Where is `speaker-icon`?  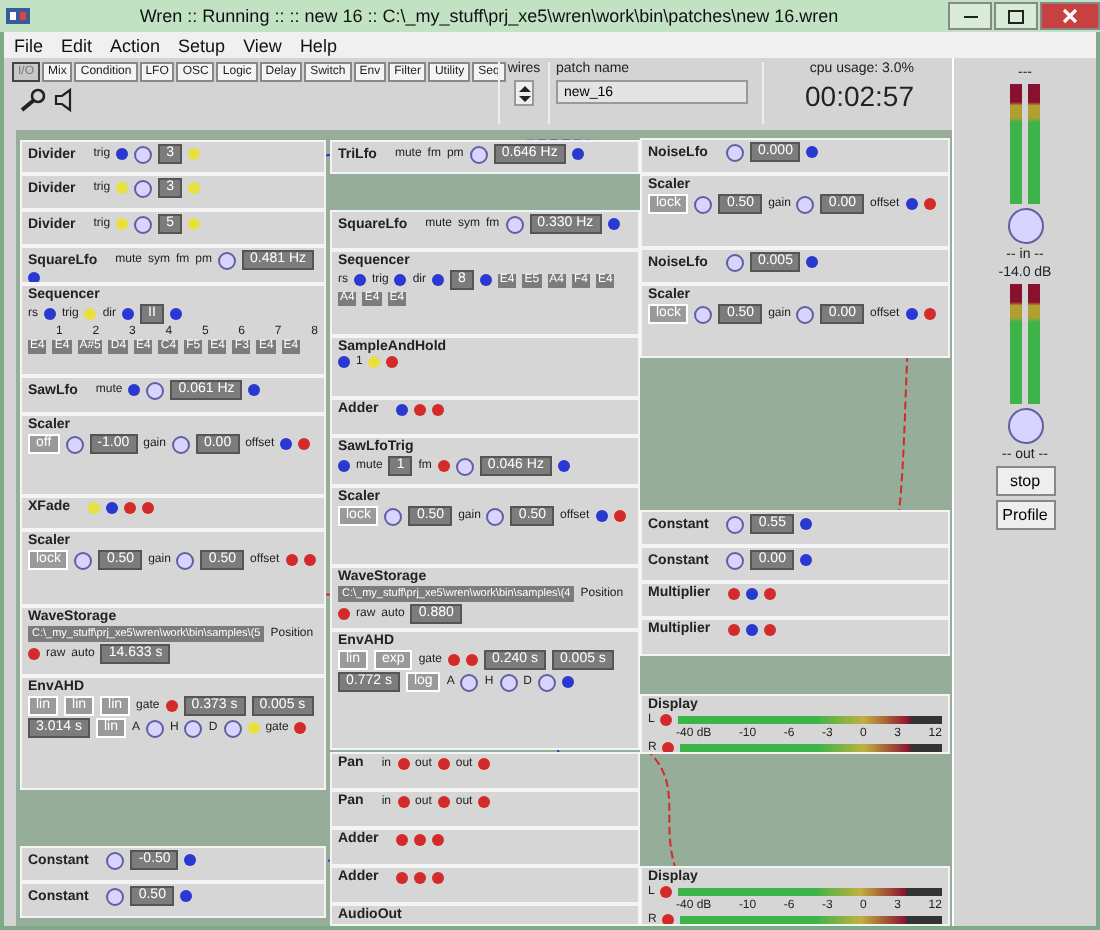
speaker-icon is located at coordinates (64, 100).